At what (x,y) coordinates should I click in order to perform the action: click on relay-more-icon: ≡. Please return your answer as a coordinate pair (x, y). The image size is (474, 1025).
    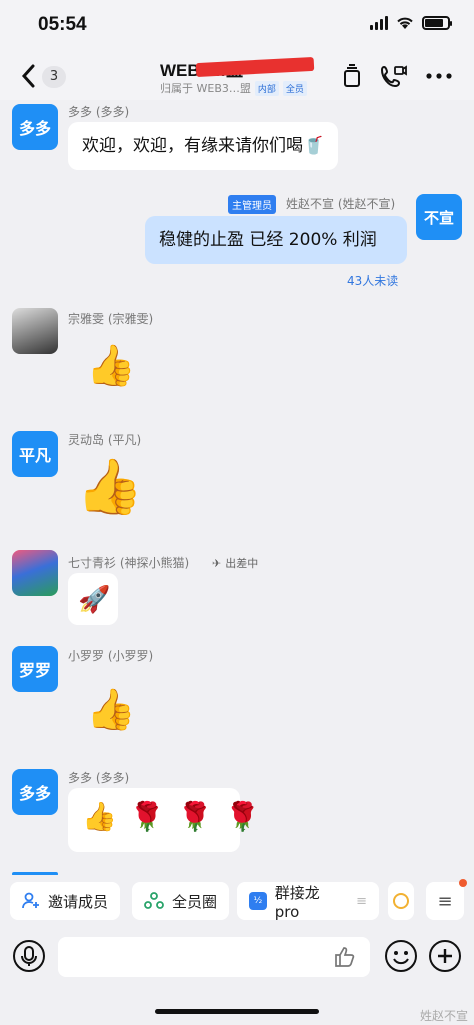
    Looking at the image, I should click on (361, 901).